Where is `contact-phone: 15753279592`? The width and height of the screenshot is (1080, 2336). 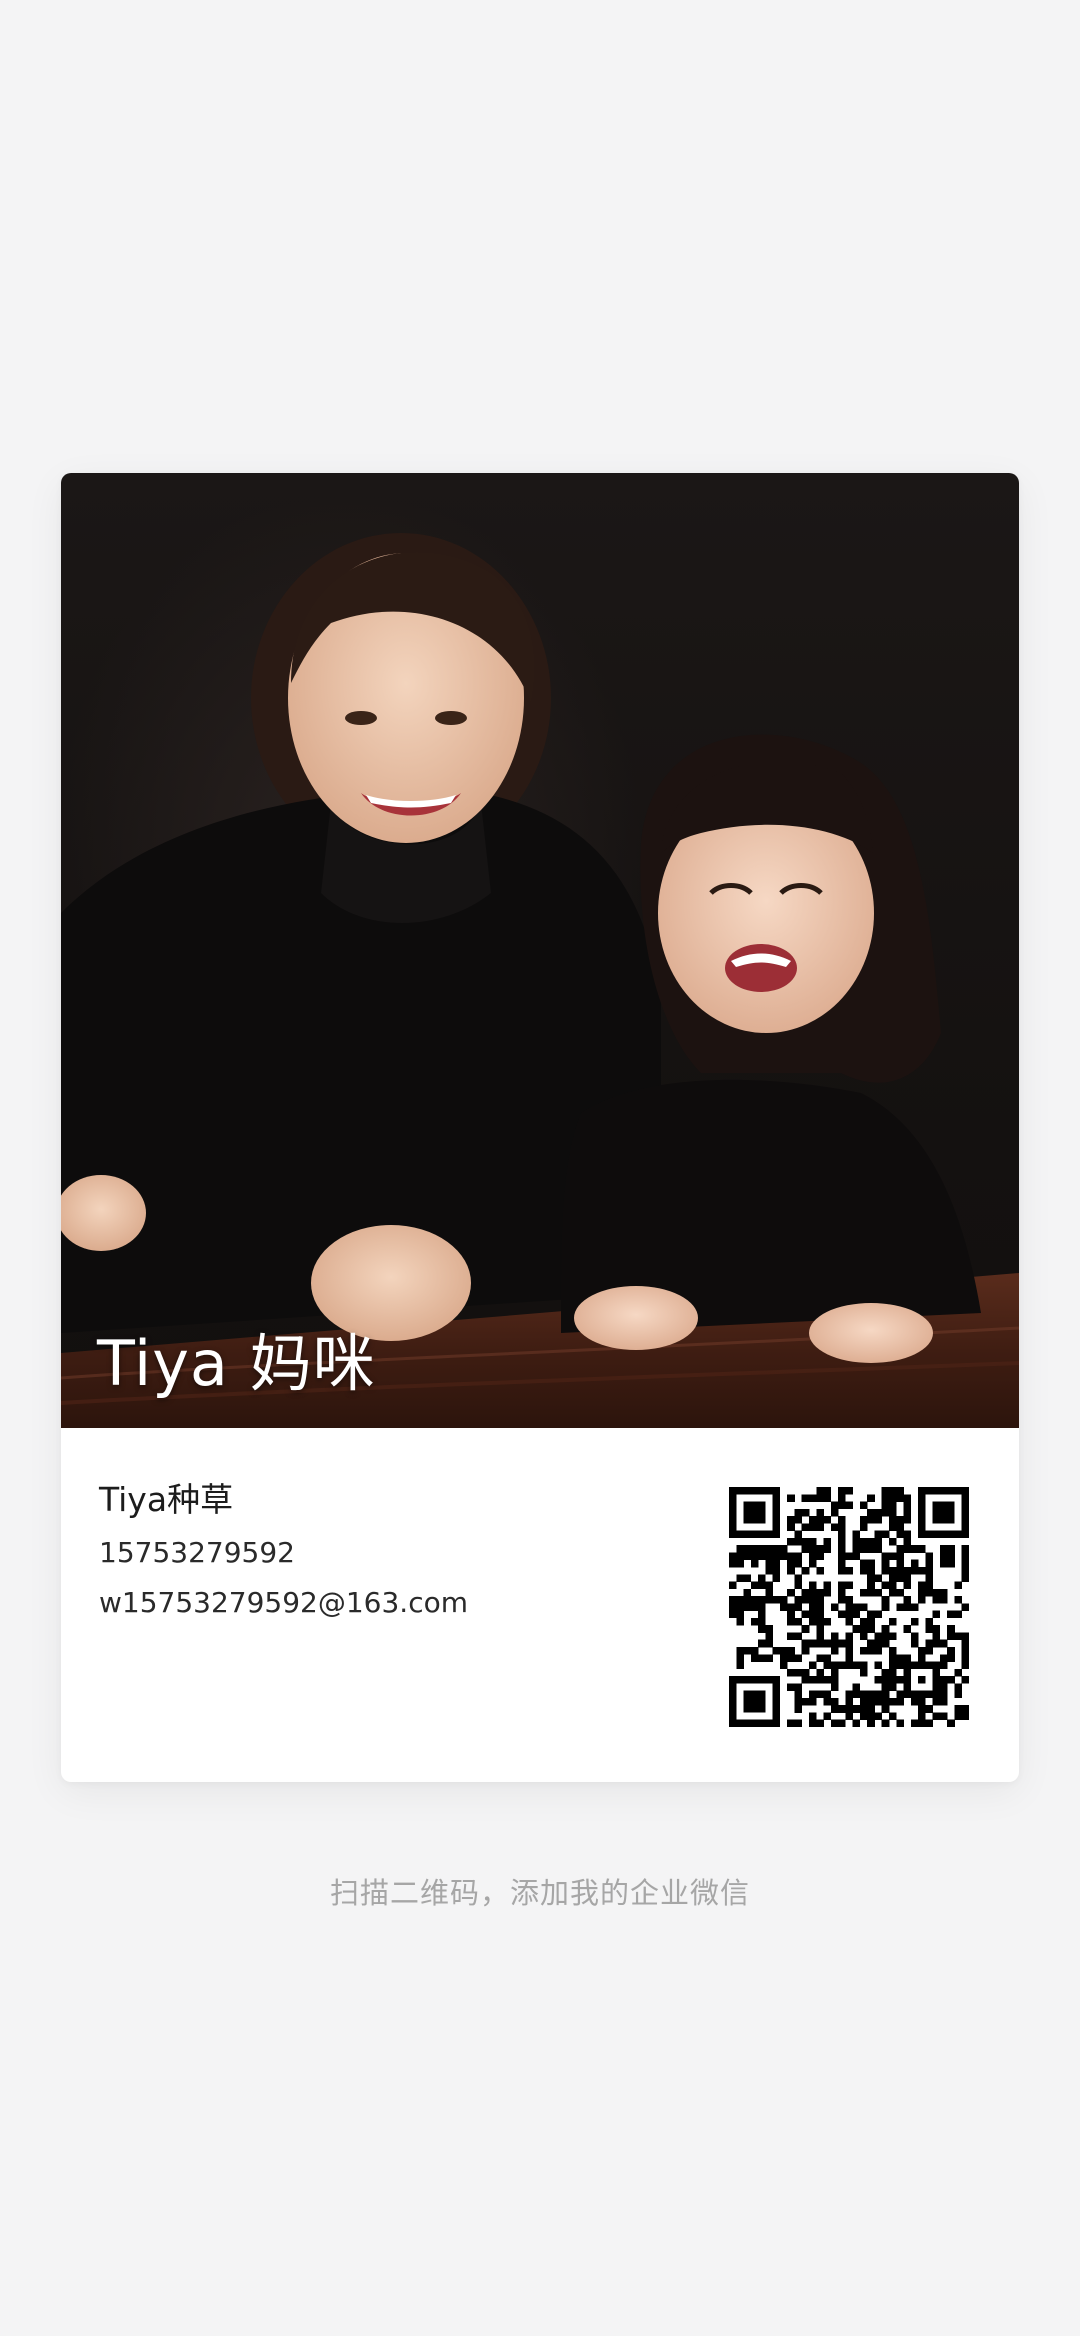 contact-phone: 15753279592 is located at coordinates (197, 1552).